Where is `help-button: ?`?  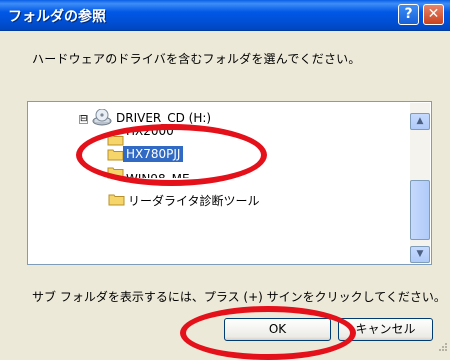
help-button: ? is located at coordinates (408, 14).